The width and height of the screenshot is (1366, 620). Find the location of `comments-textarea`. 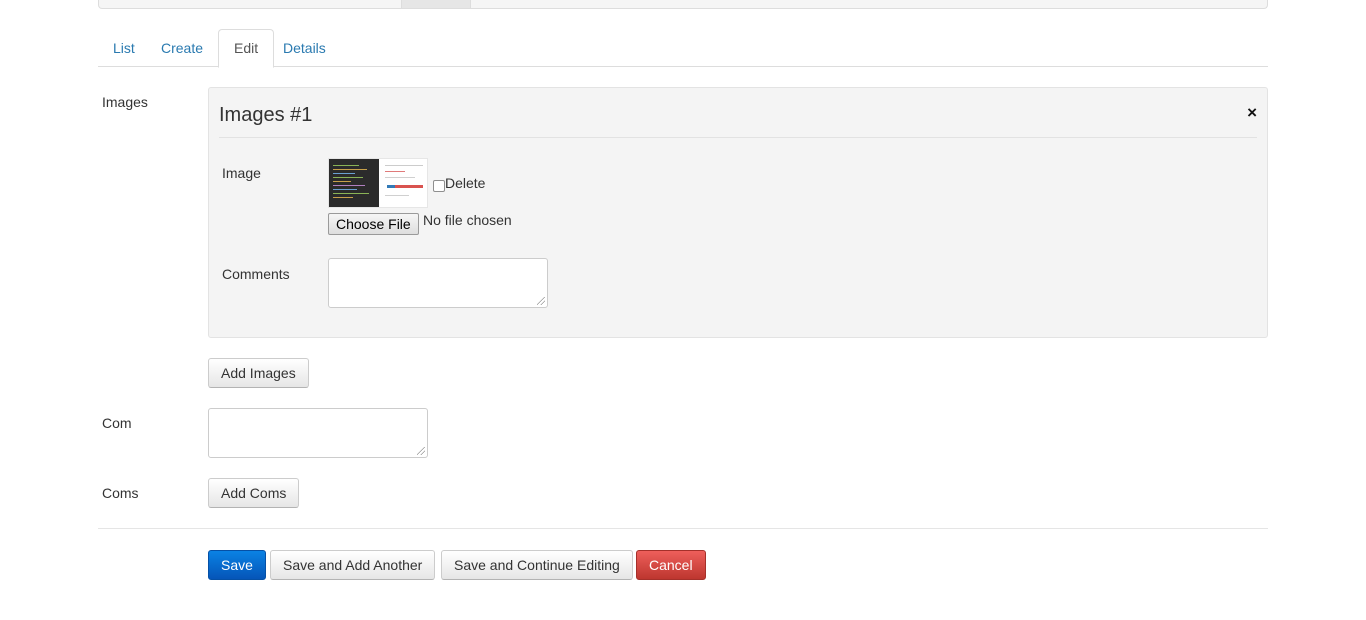

comments-textarea is located at coordinates (438, 283).